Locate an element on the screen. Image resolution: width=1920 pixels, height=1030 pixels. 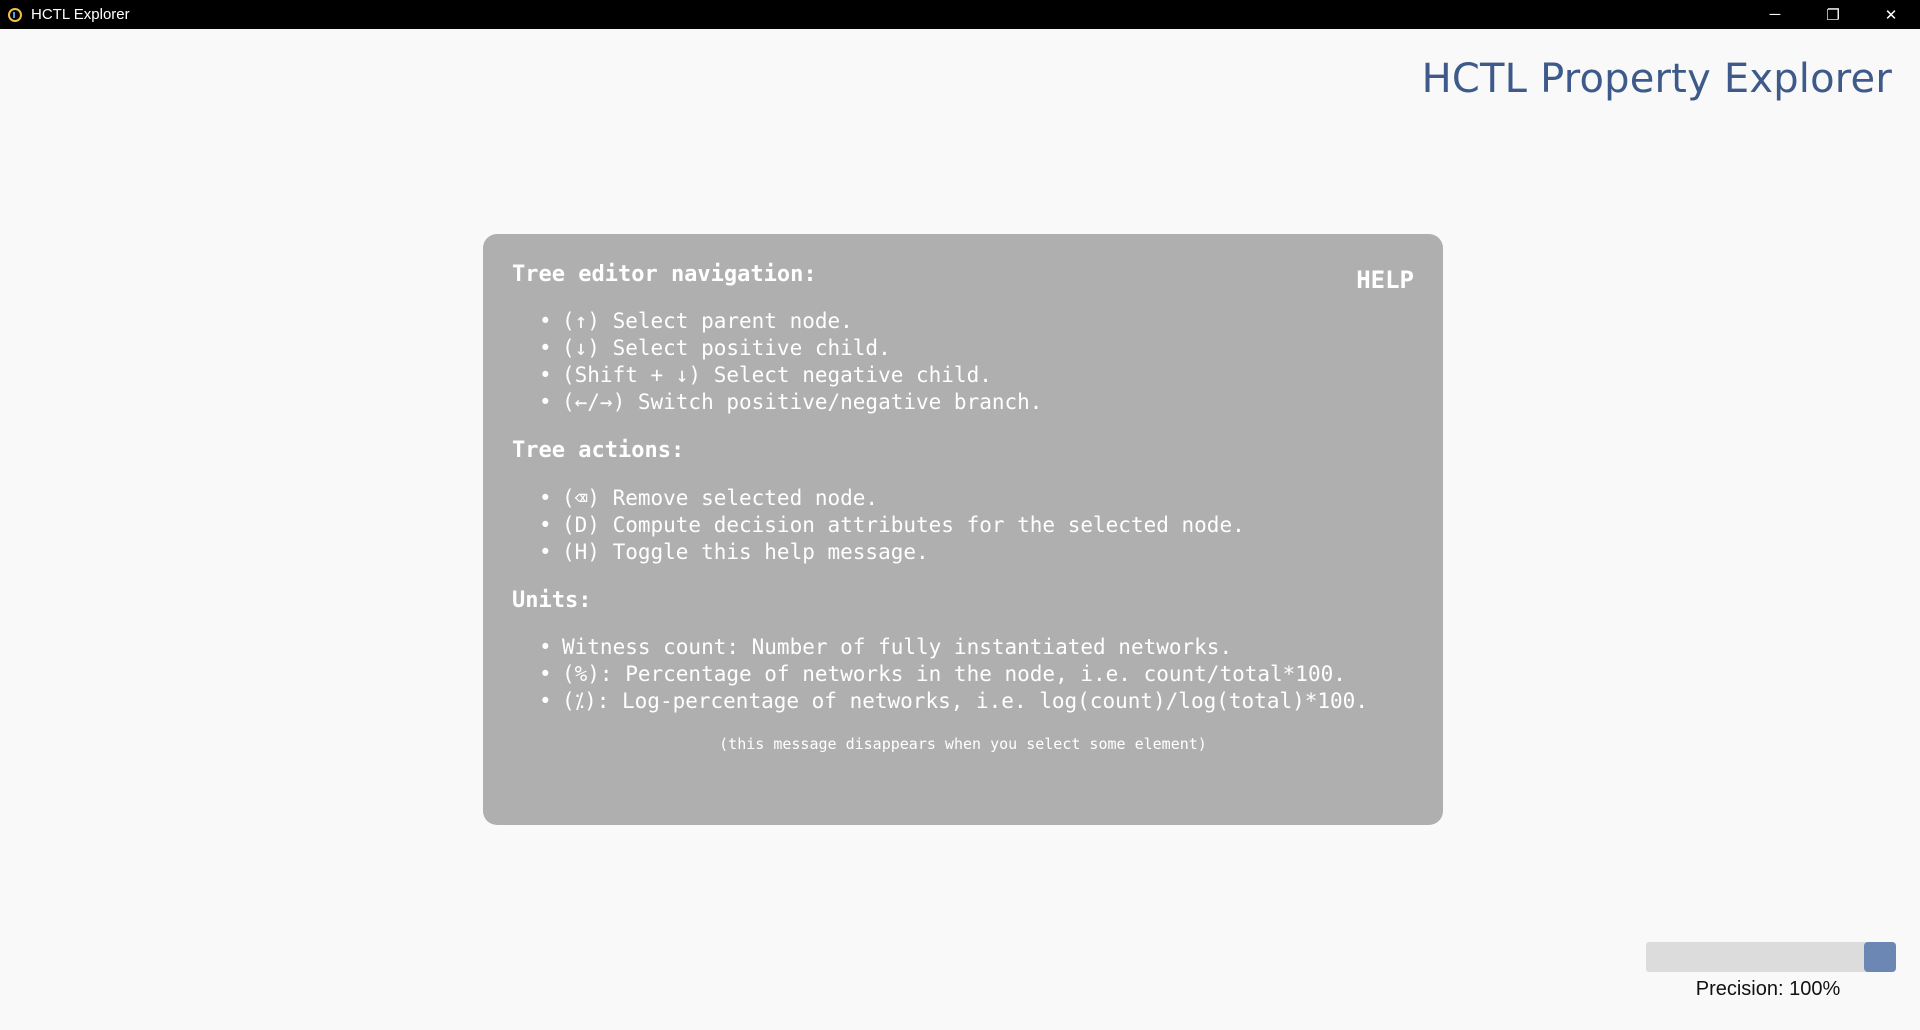
precision-slider-handle is located at coordinates (1880, 957).